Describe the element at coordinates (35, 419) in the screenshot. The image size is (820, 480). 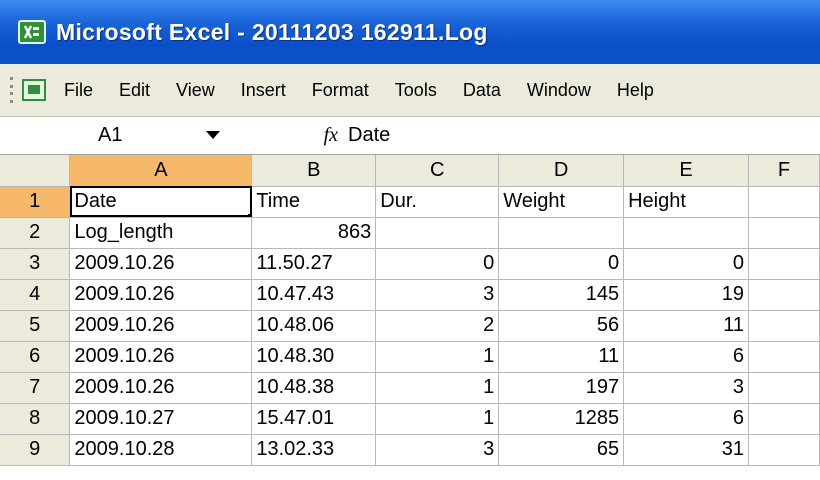
I see `row-header: 8` at that location.